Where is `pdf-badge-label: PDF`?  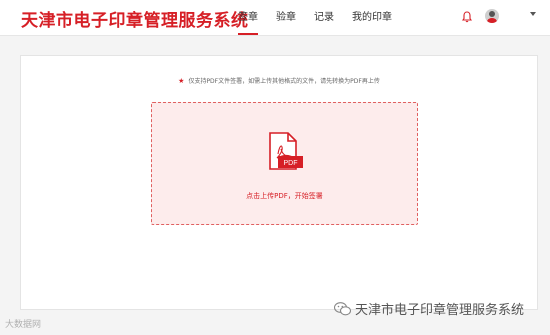 pdf-badge-label: PDF is located at coordinates (291, 163).